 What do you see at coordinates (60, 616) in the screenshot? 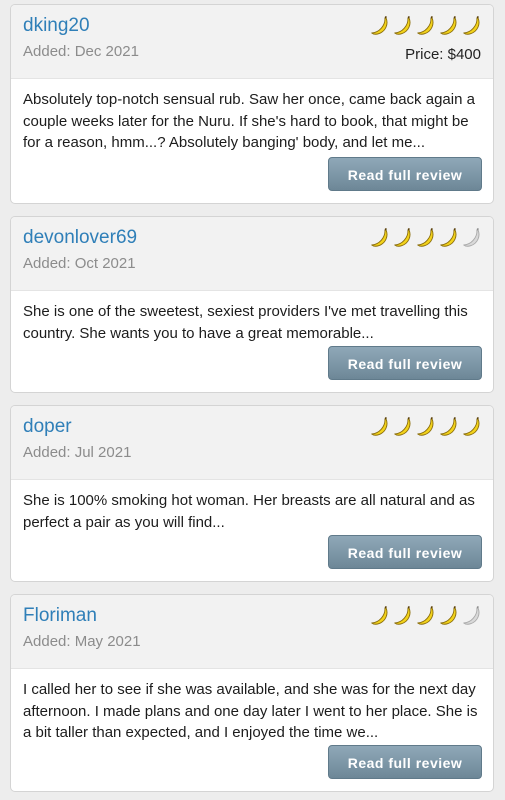
I see `reviewer-name-link: Floriman` at bounding box center [60, 616].